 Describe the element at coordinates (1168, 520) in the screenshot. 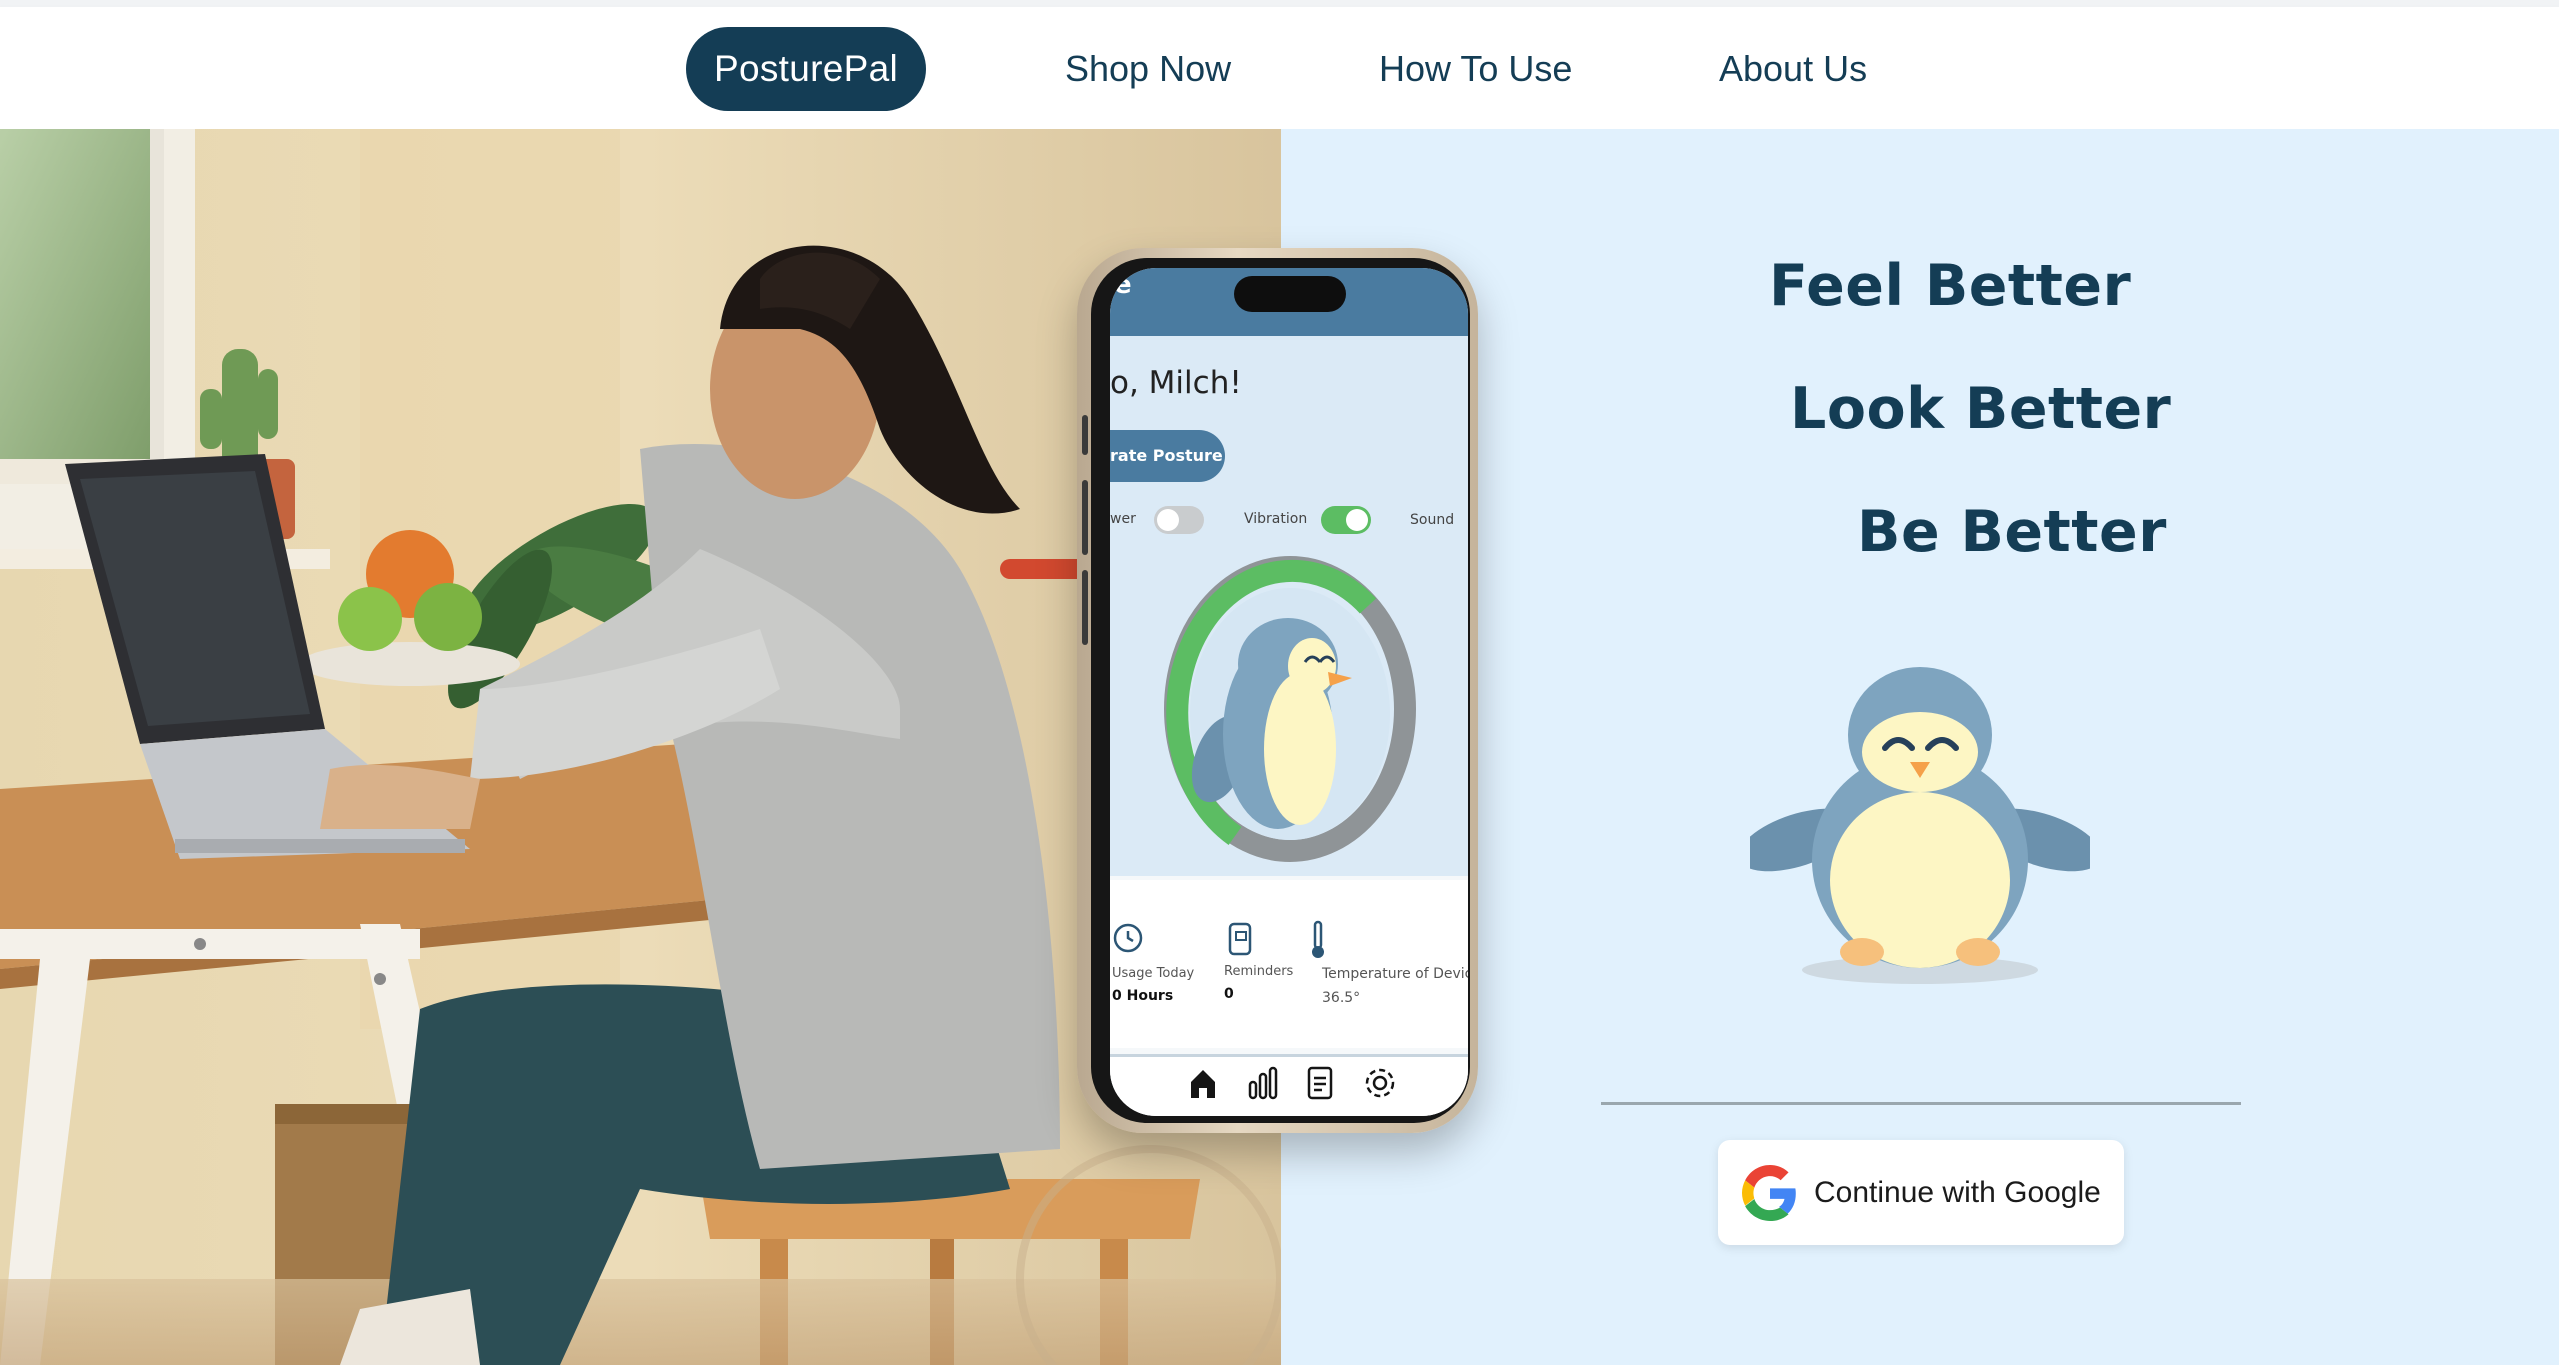

I see `power-toggle-knob` at that location.